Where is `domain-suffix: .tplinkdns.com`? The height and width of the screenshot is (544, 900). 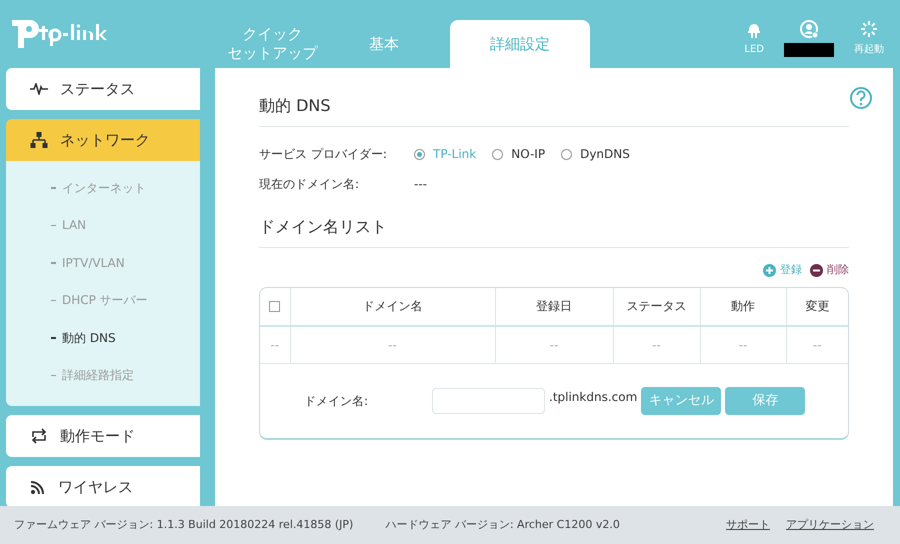
domain-suffix: .tplinkdns.com is located at coordinates (593, 397).